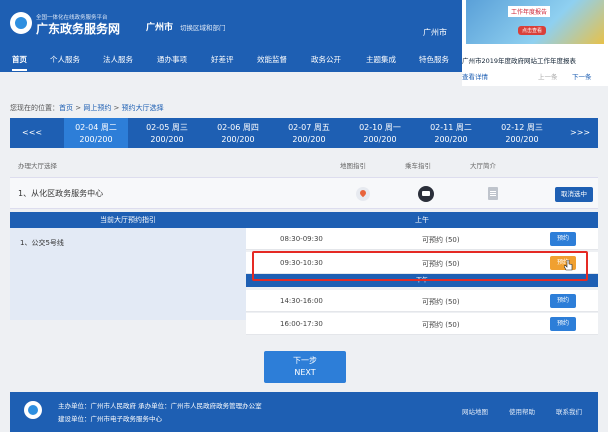  What do you see at coordinates (305, 360) in the screenshot?
I see `next-label-cn: 下一步` at bounding box center [305, 360].